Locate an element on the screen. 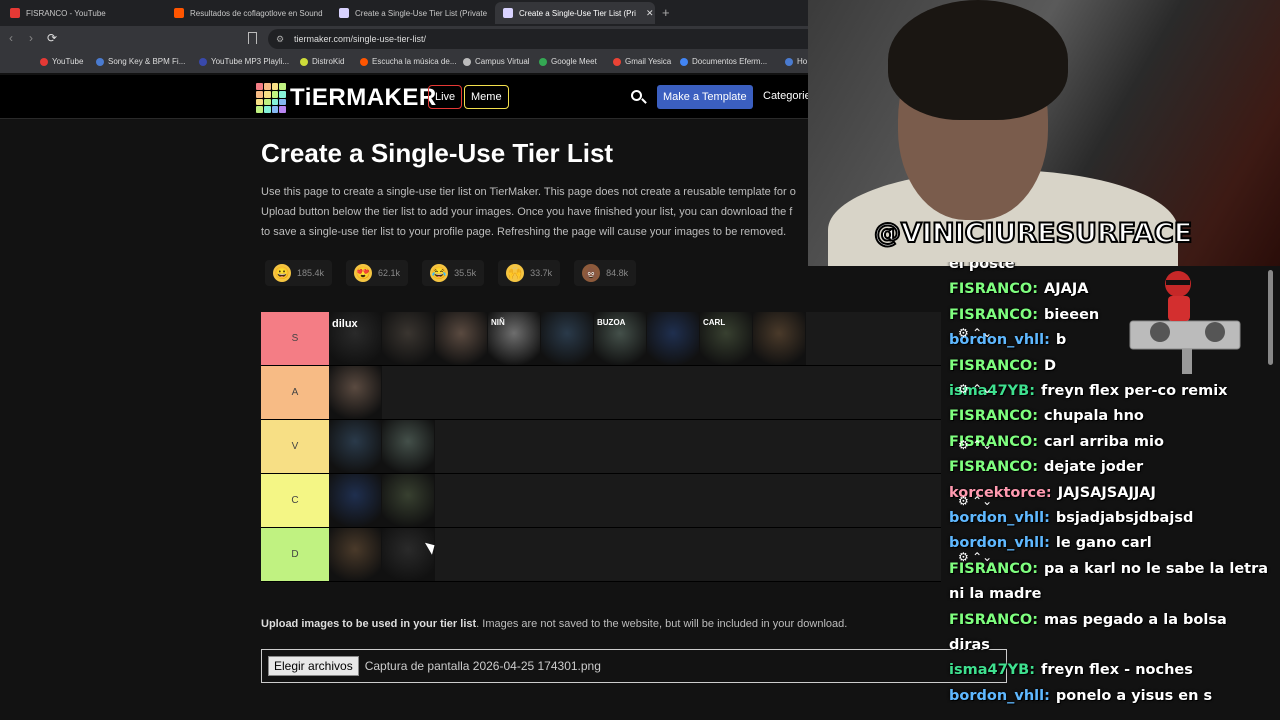 The width and height of the screenshot is (1280, 720). reaction-count: 84.8k is located at coordinates (617, 273).